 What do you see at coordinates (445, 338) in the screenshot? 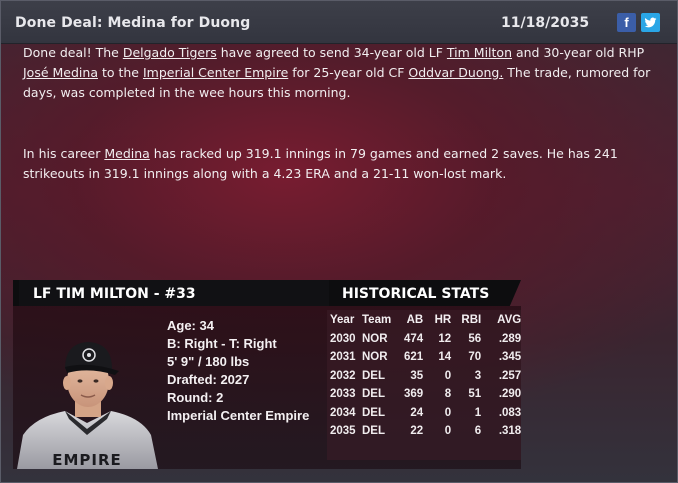
I see `cell-hr: 12` at bounding box center [445, 338].